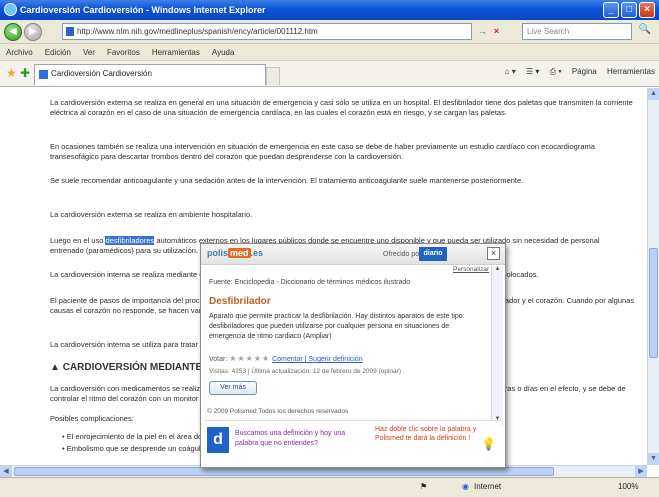 The height and width of the screenshot is (497, 659). Describe the element at coordinates (58, 52) in the screenshot. I see `menu-edicion: Edición` at that location.